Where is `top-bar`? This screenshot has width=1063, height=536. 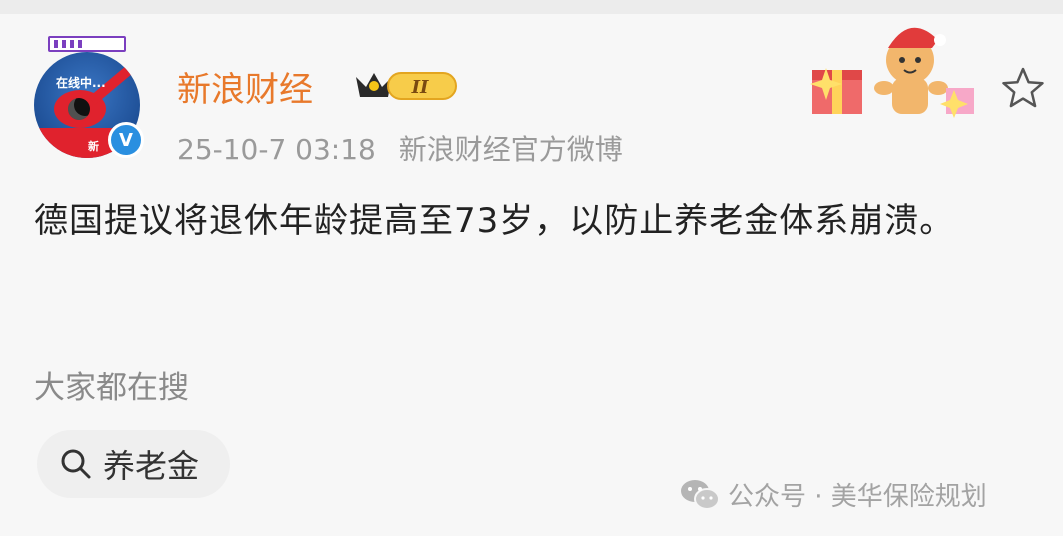 top-bar is located at coordinates (531, 7).